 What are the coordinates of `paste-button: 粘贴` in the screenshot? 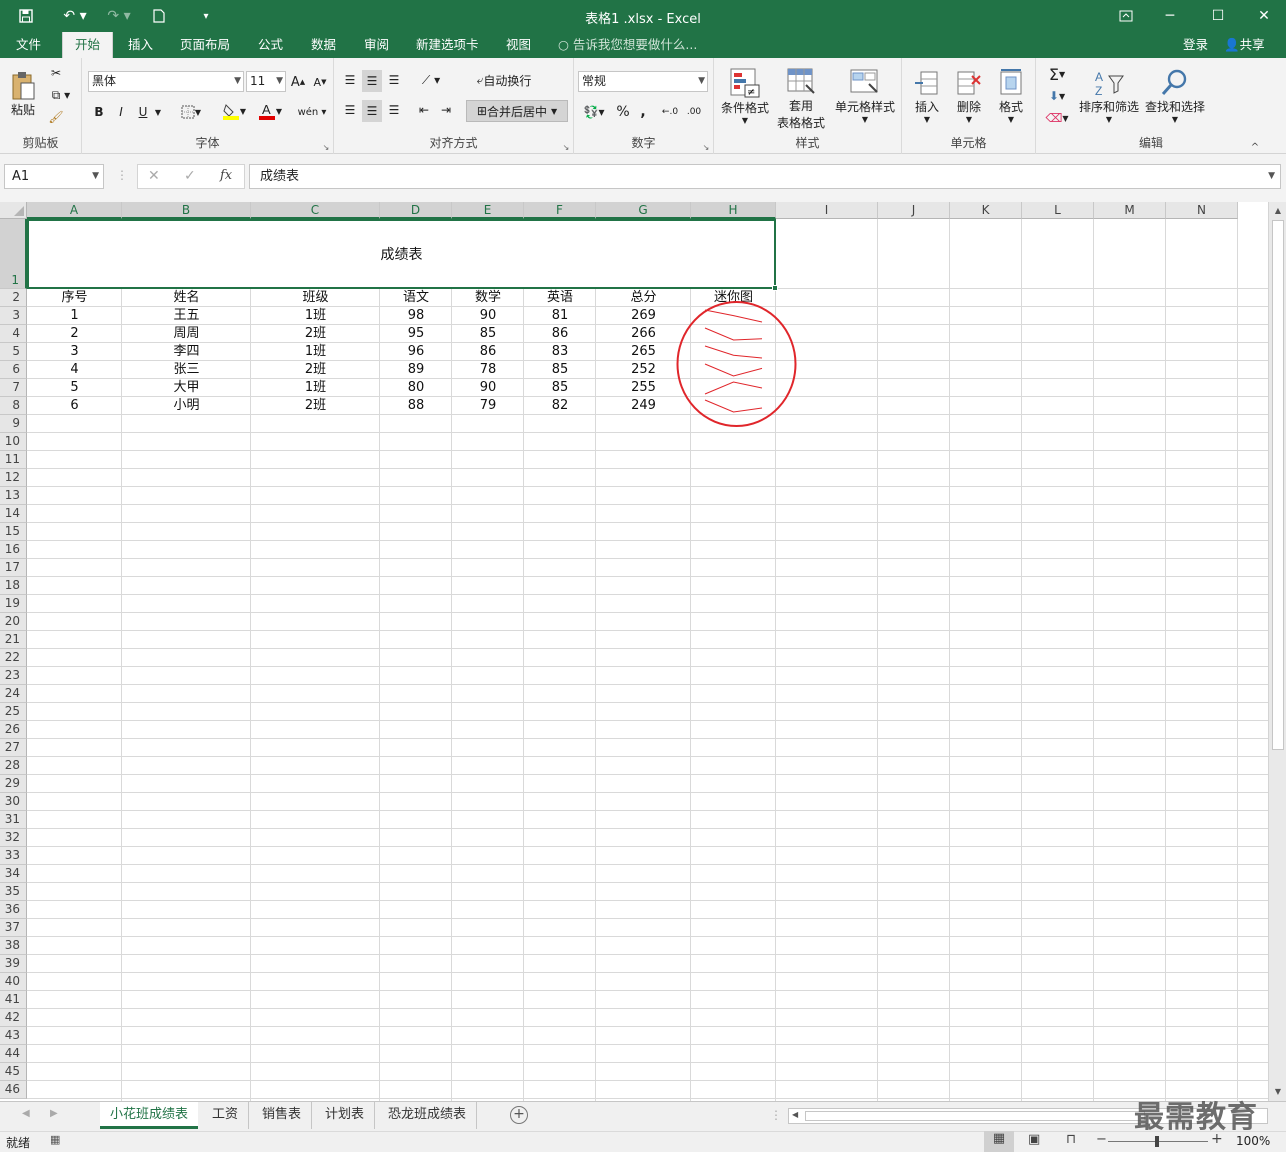 It's located at (23, 94).